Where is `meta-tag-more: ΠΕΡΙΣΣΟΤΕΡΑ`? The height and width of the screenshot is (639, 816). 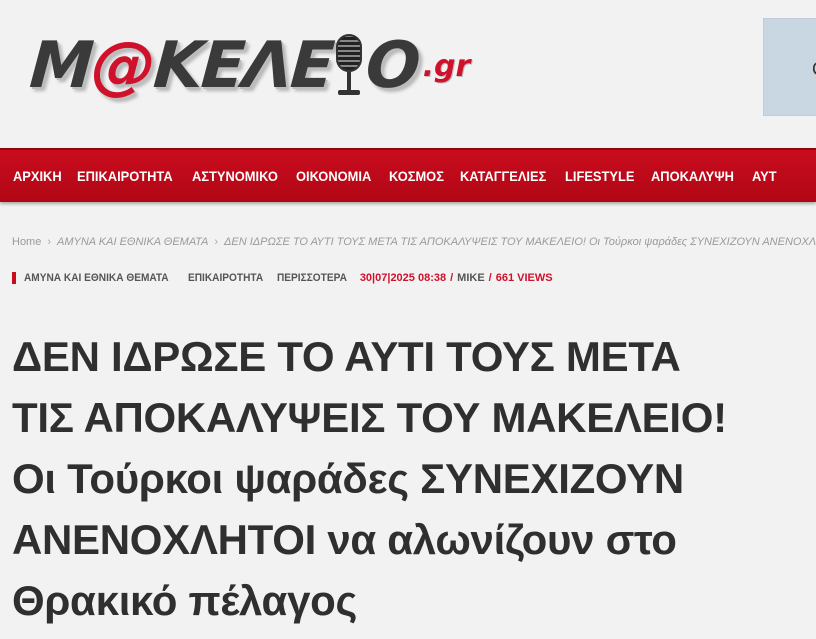 meta-tag-more: ΠΕΡΙΣΣΟΤΕΡΑ is located at coordinates (312, 278).